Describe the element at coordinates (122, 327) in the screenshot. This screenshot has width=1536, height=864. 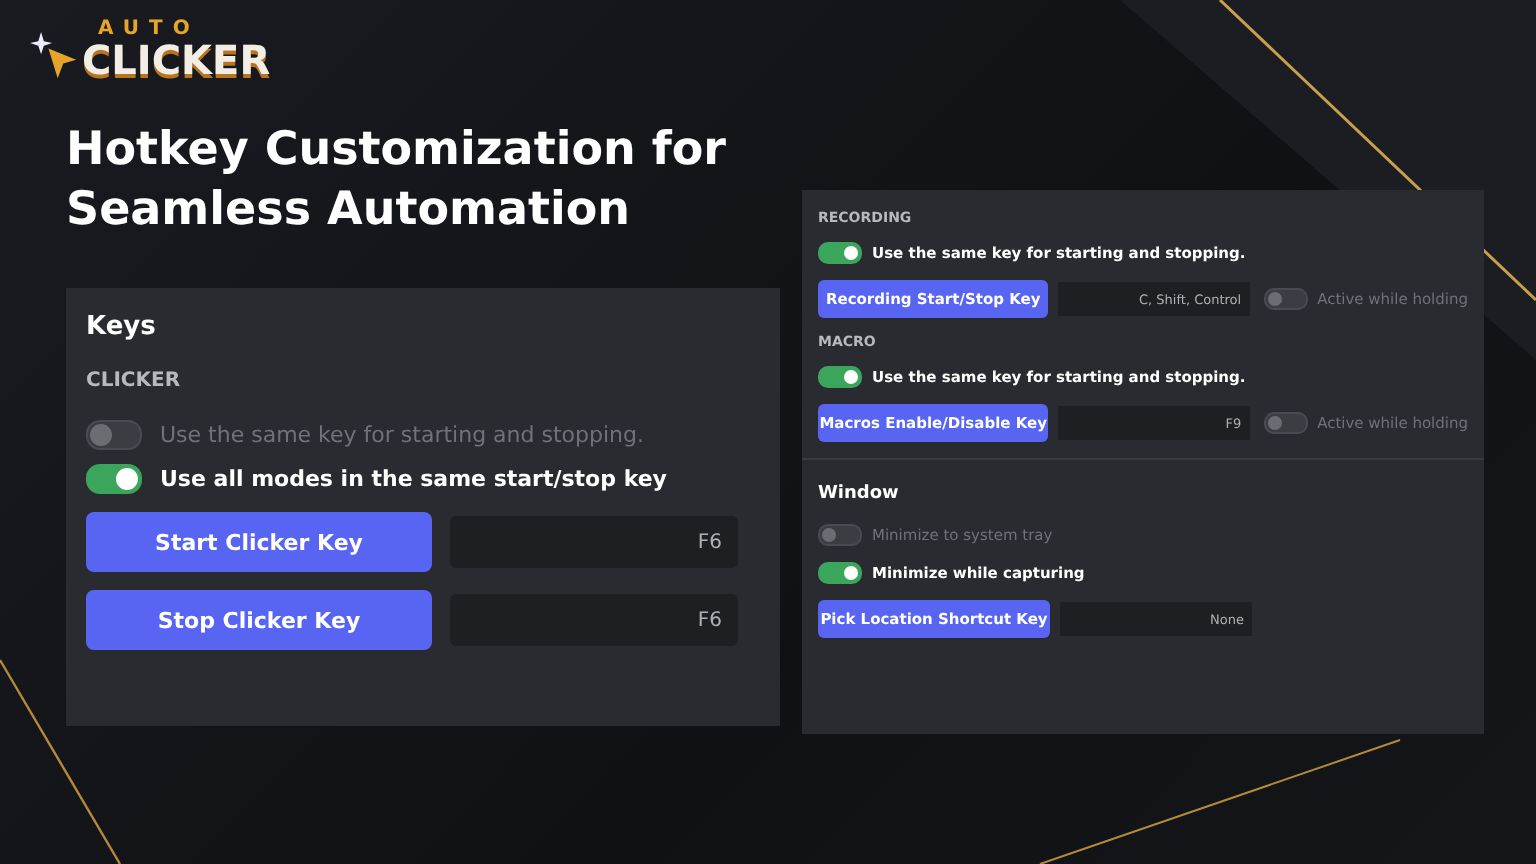
I see `panel-title: Keys` at that location.